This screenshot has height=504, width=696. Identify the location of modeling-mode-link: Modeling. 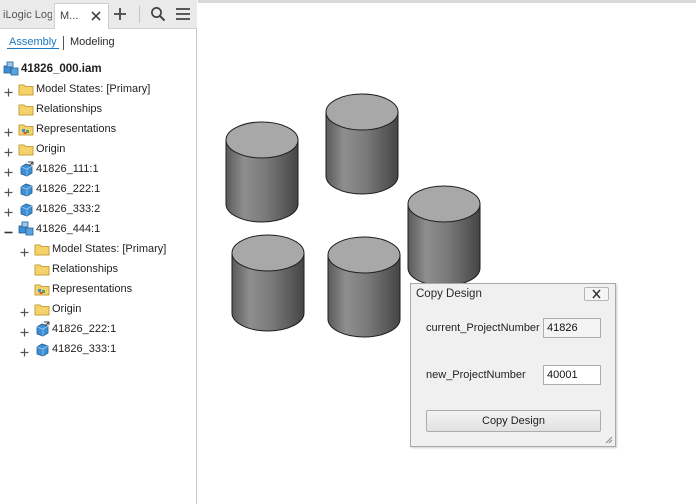
(92, 42).